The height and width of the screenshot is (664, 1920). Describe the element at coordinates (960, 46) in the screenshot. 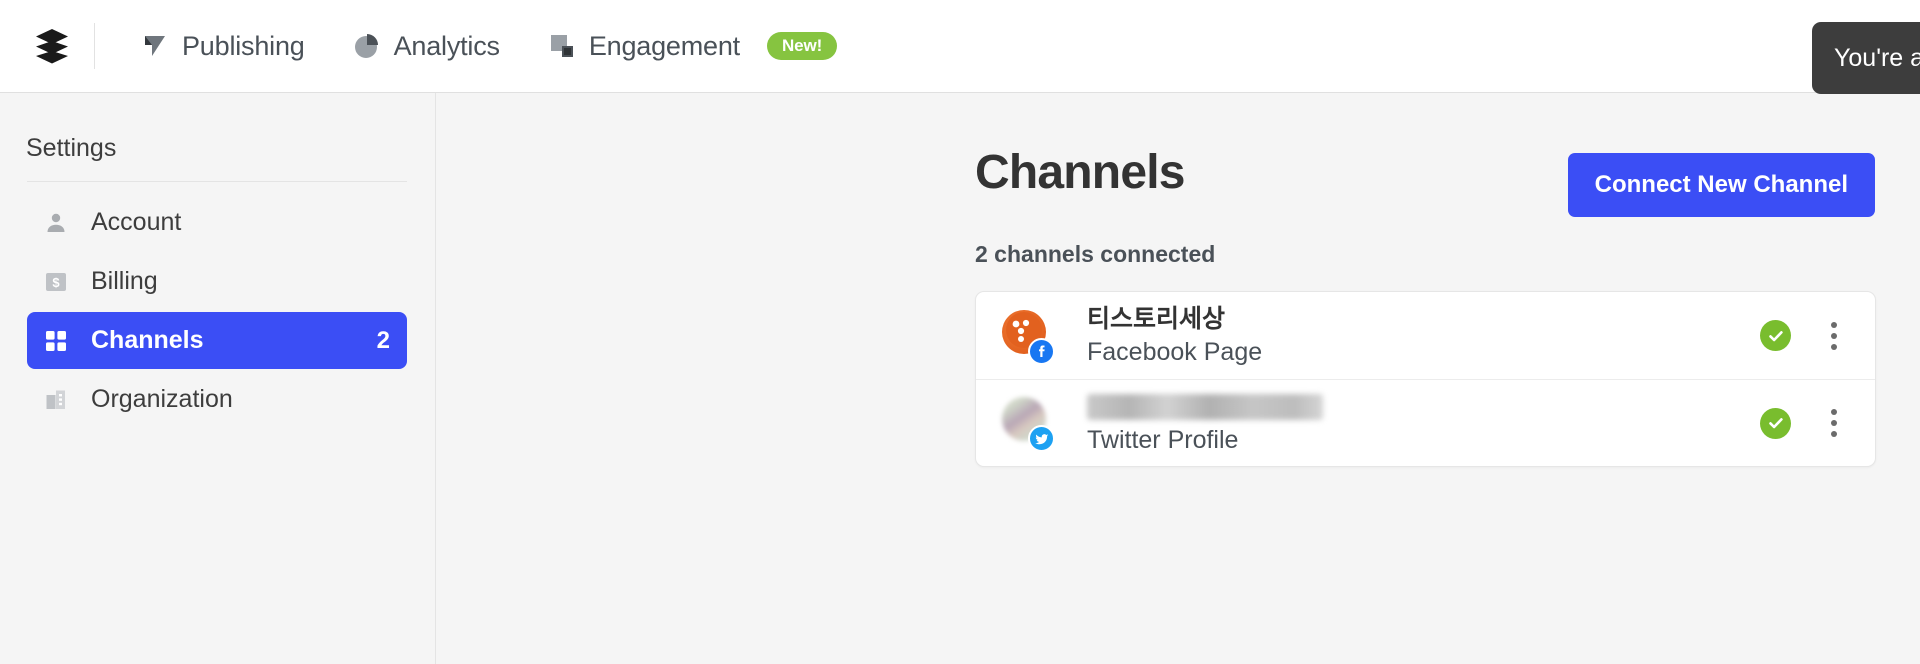

I see `top-navigation-bar: Publishing Analytics Engagement New!` at that location.